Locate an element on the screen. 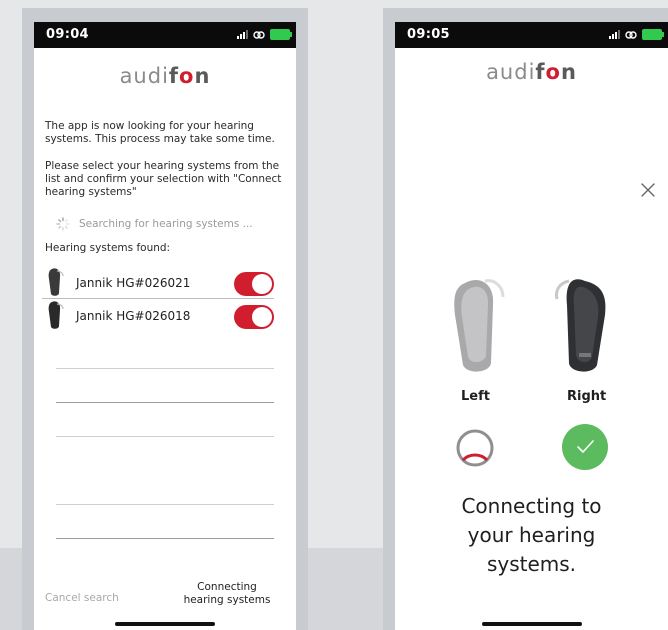  spinner-icon is located at coordinates (63, 224).